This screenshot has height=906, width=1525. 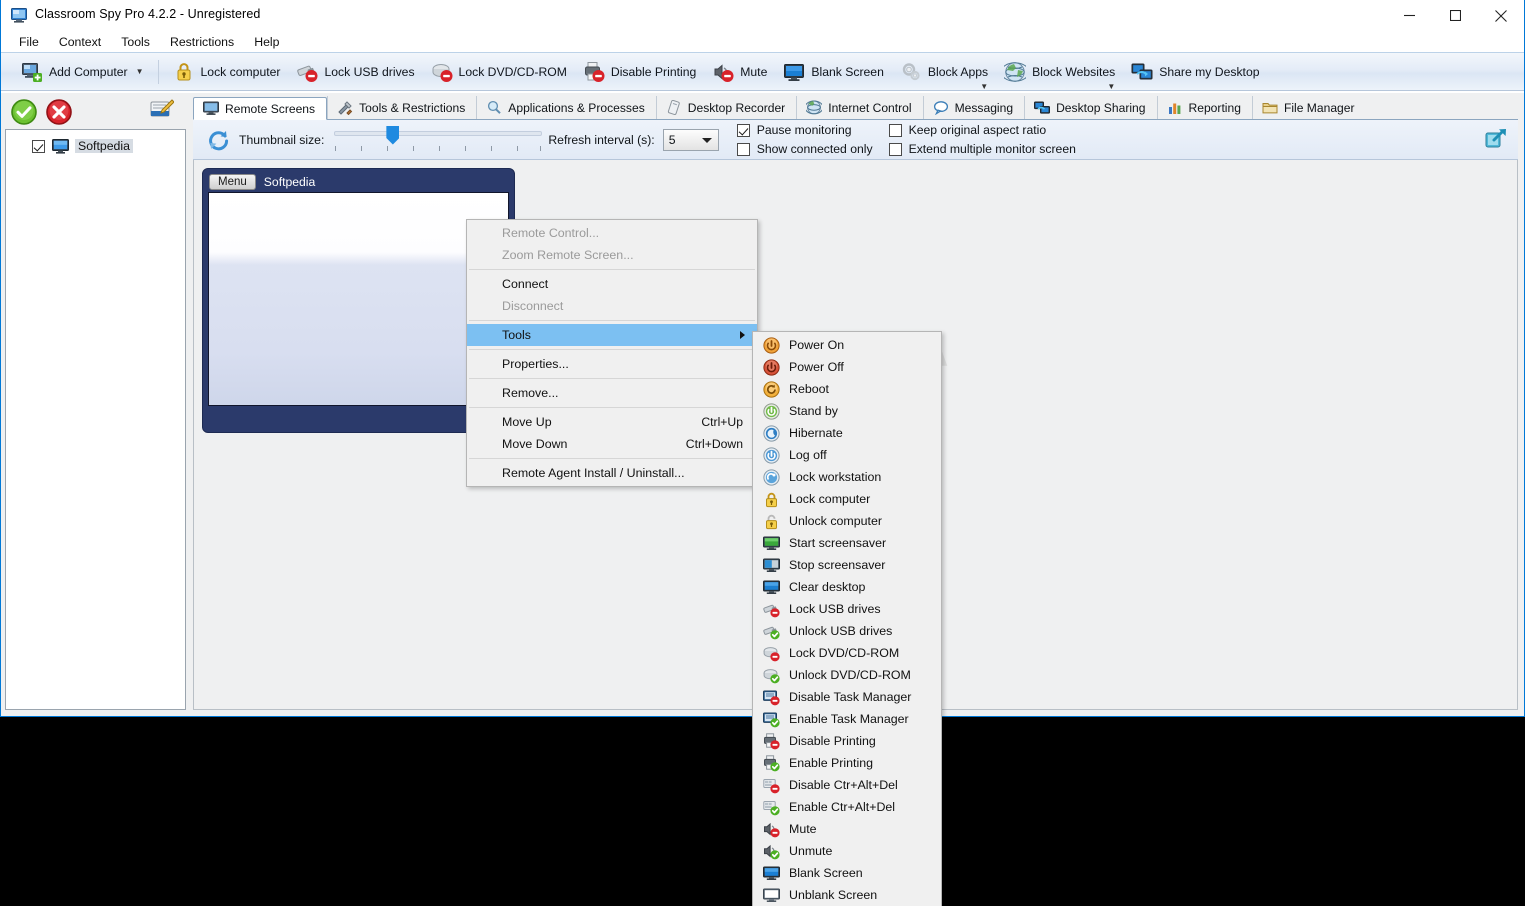 What do you see at coordinates (847, 895) in the screenshot?
I see `submenu-item-unblank-screen: Unblank Screen` at bounding box center [847, 895].